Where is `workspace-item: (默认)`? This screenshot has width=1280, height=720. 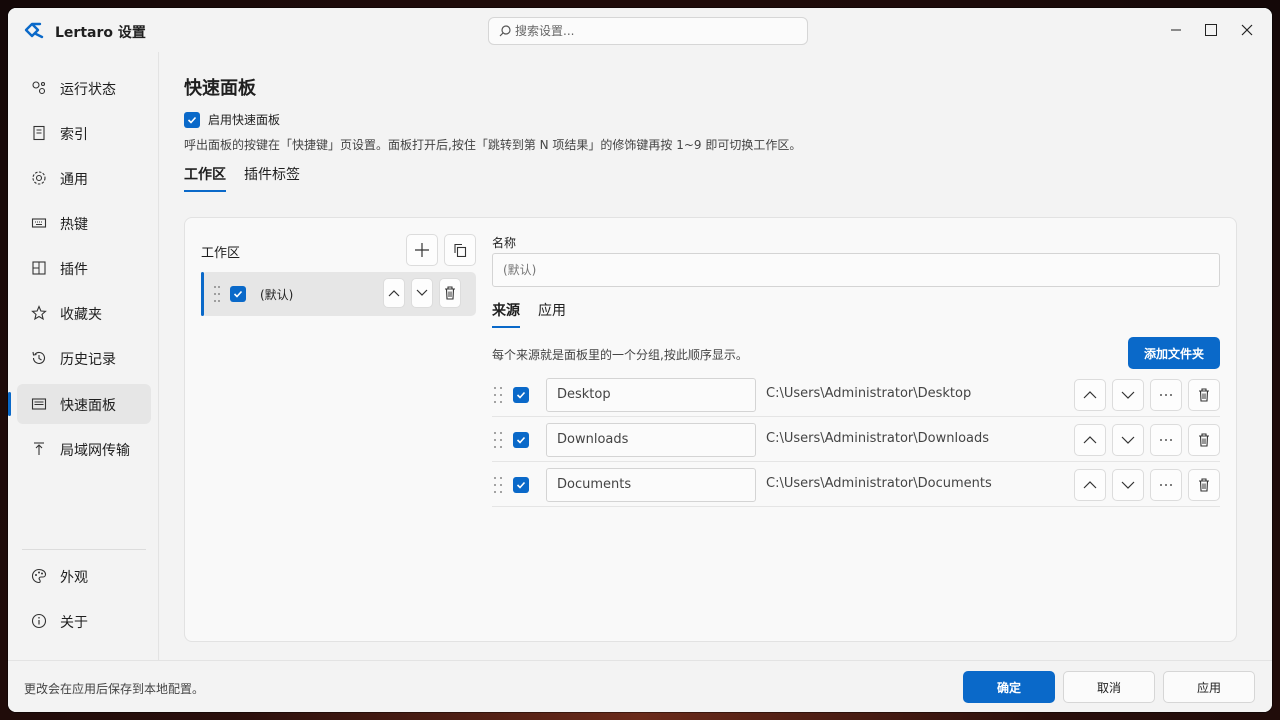 workspace-item: (默认) is located at coordinates (338, 294).